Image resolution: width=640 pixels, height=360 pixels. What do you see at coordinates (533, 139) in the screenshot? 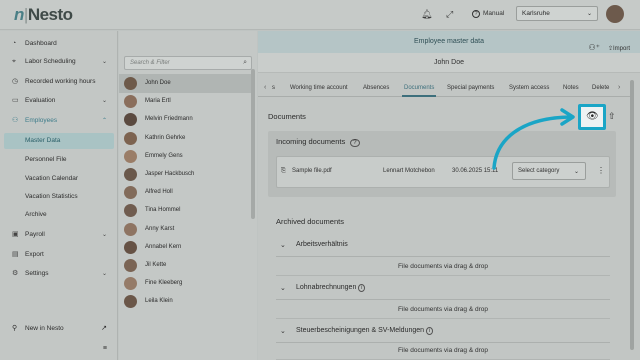
I see `highlight-arrow` at bounding box center [533, 139].